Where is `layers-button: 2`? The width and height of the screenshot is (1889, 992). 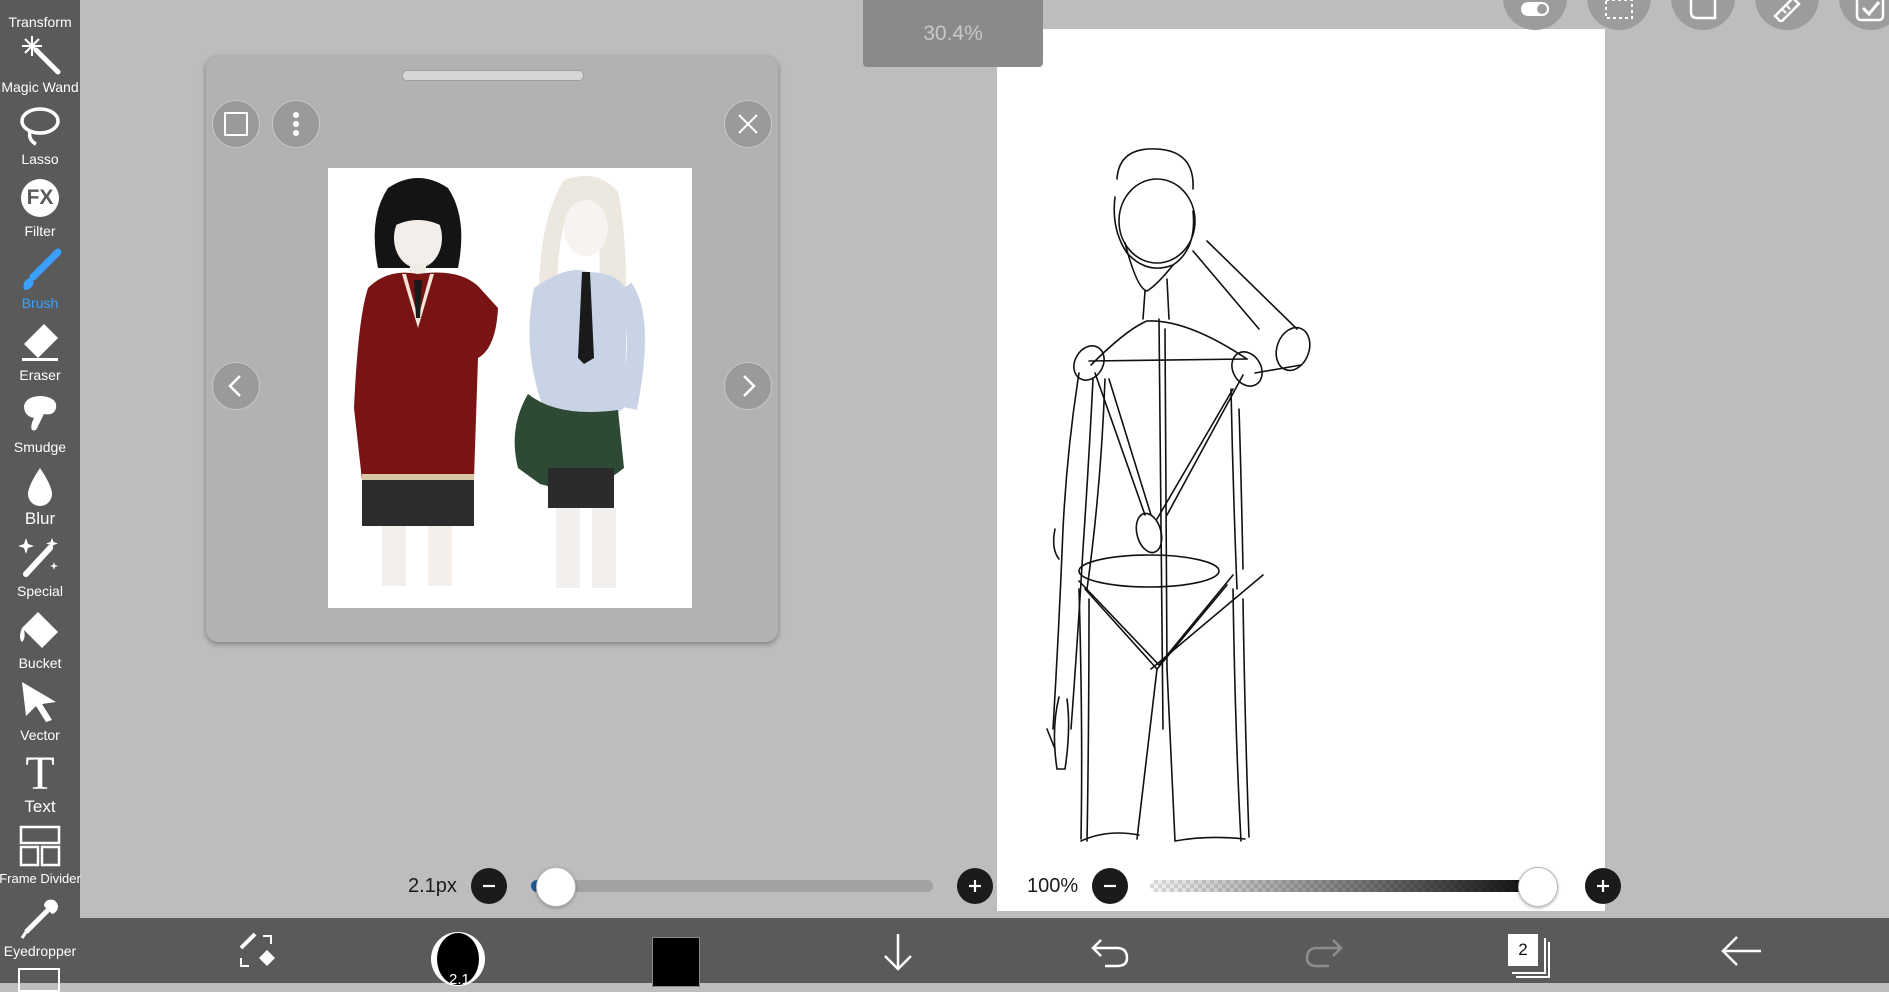
layers-button: 2 is located at coordinates (1530, 950).